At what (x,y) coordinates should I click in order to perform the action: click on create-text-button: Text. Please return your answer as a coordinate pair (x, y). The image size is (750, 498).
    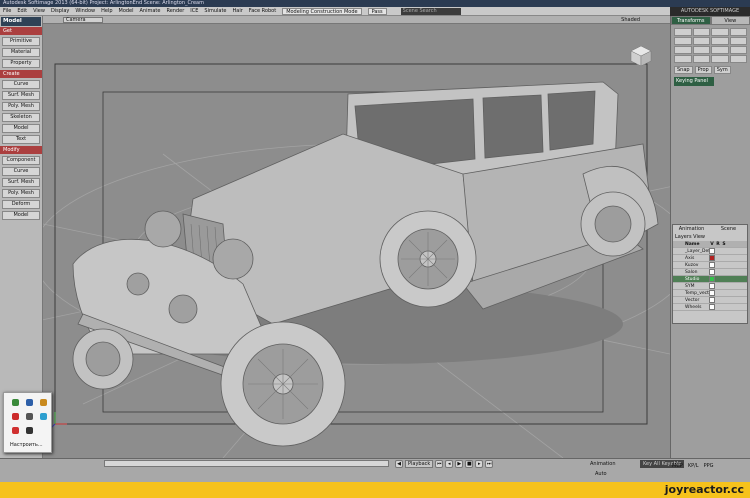
    Looking at the image, I should click on (21, 139).